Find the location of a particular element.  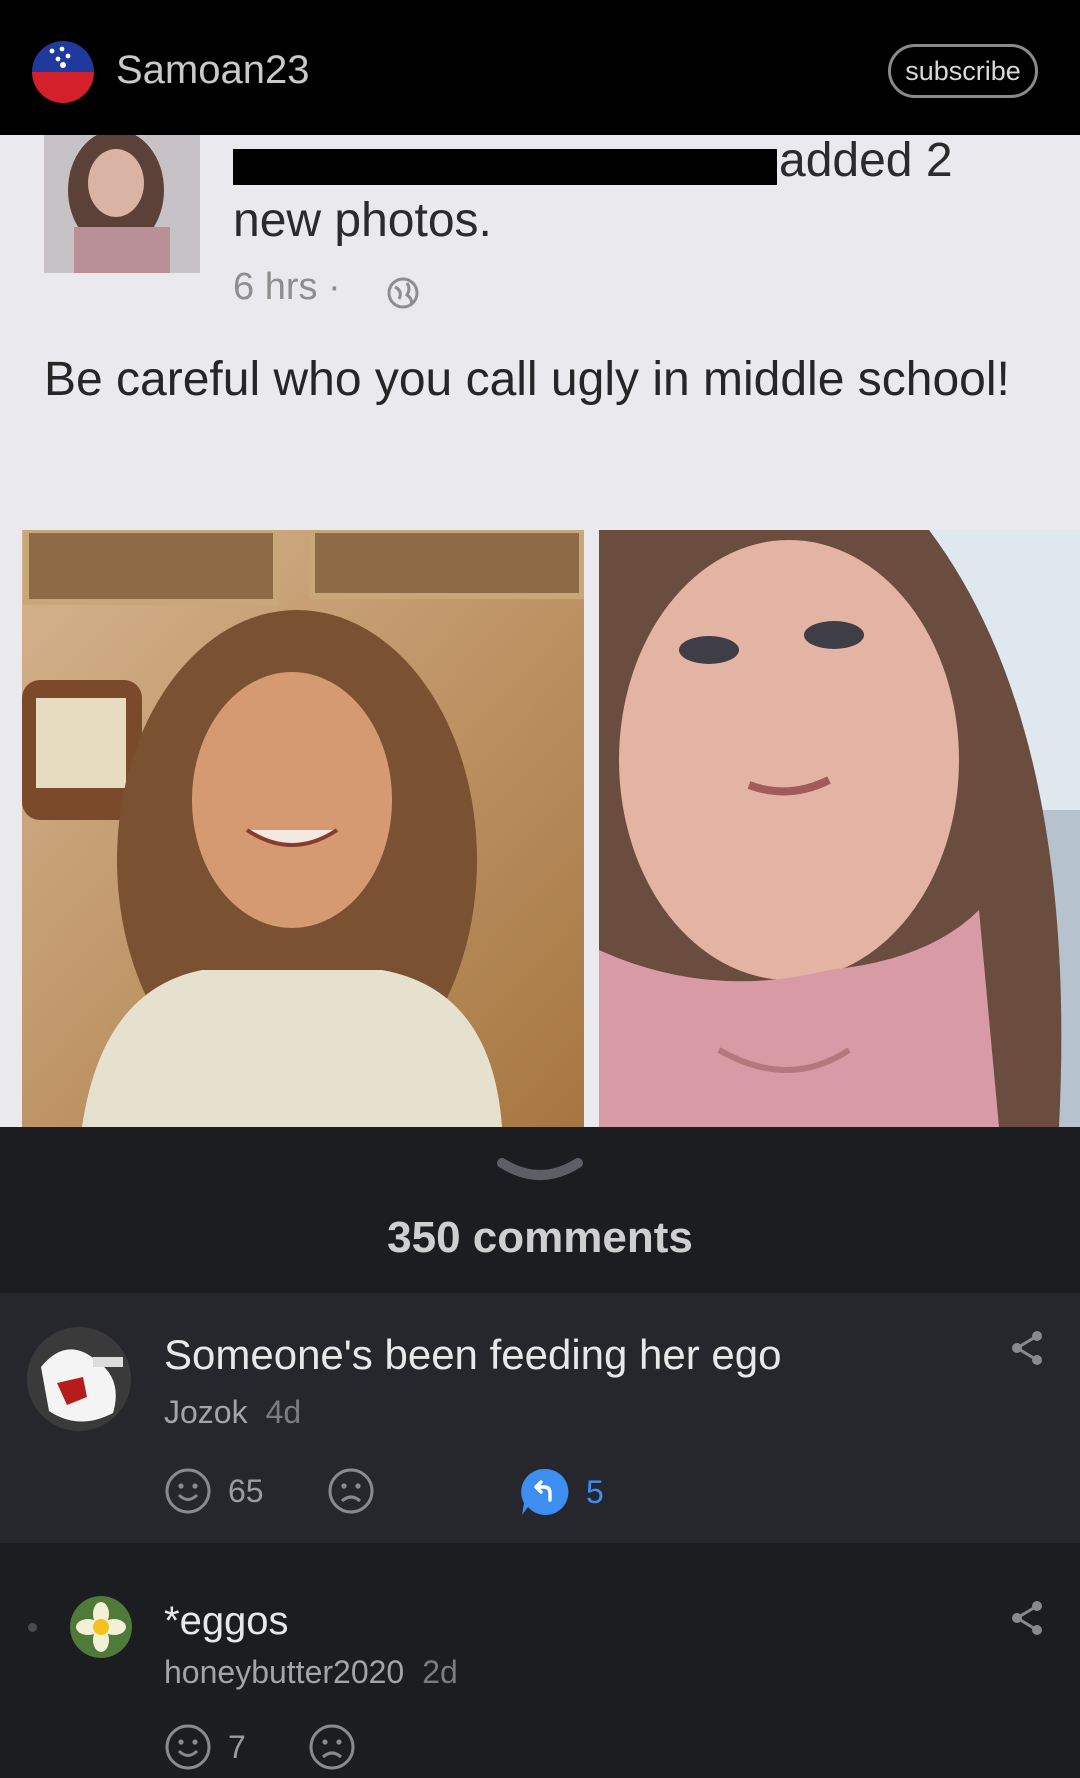

reply-count: 5 is located at coordinates (595, 1491).